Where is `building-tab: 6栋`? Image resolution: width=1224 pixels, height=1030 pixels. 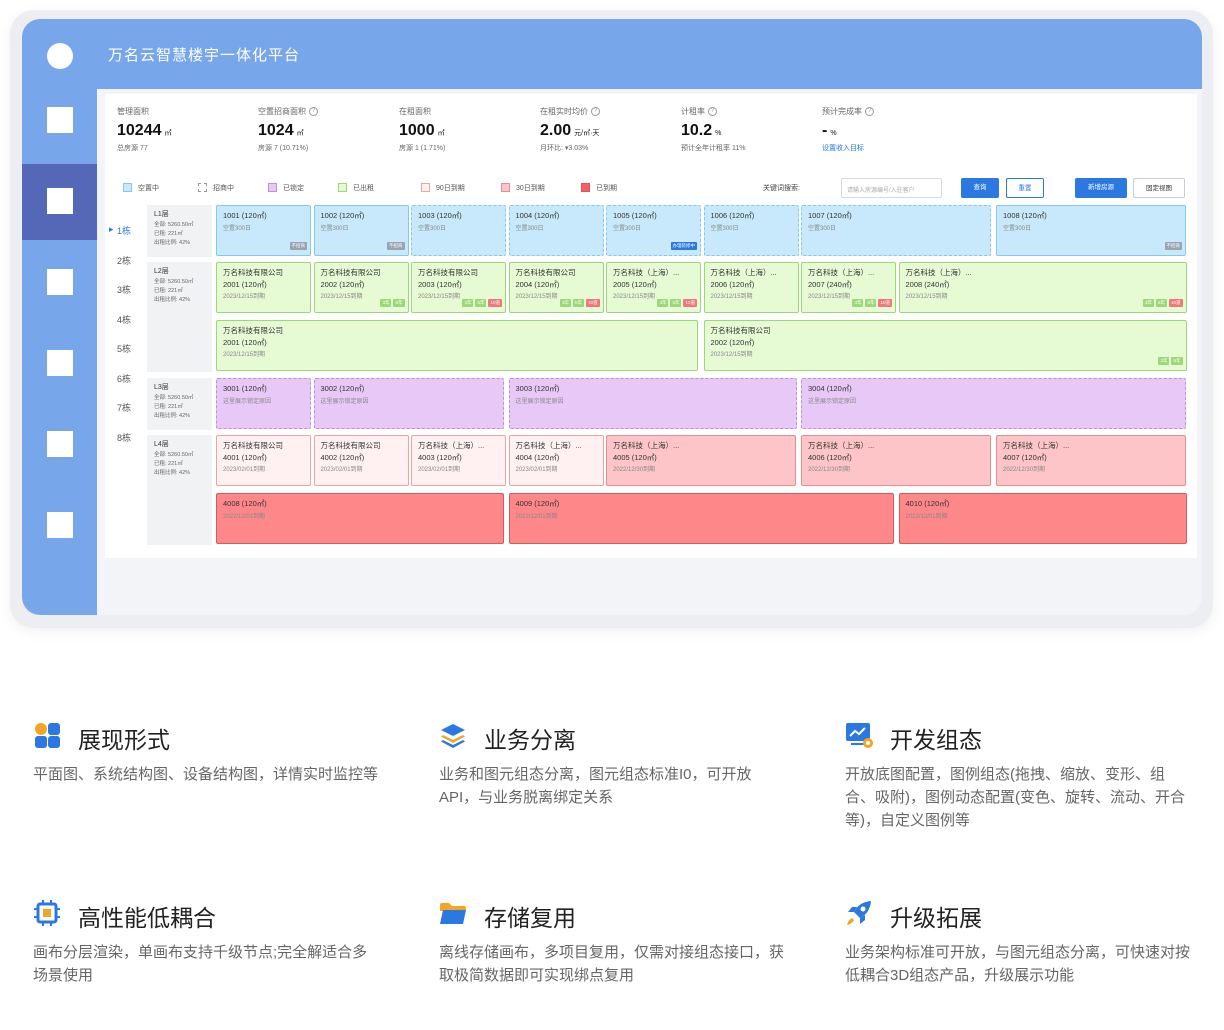
building-tab: 6栋 is located at coordinates (124, 378).